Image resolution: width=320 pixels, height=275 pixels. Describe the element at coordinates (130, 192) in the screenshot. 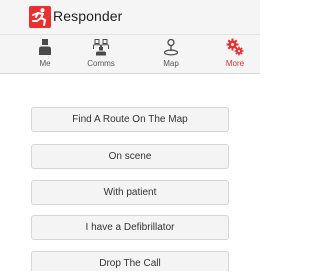

I see `with-patient-button: With patient` at that location.